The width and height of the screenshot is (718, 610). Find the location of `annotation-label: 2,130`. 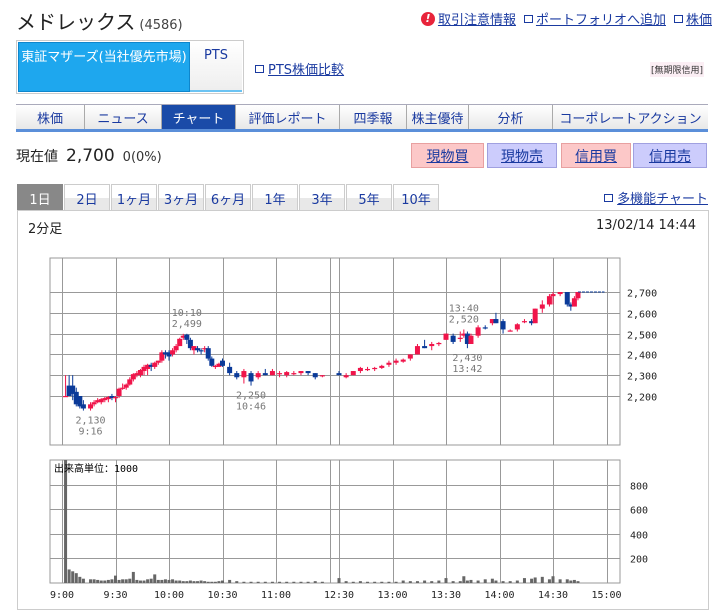

annotation-label: 2,130 is located at coordinates (90, 421).